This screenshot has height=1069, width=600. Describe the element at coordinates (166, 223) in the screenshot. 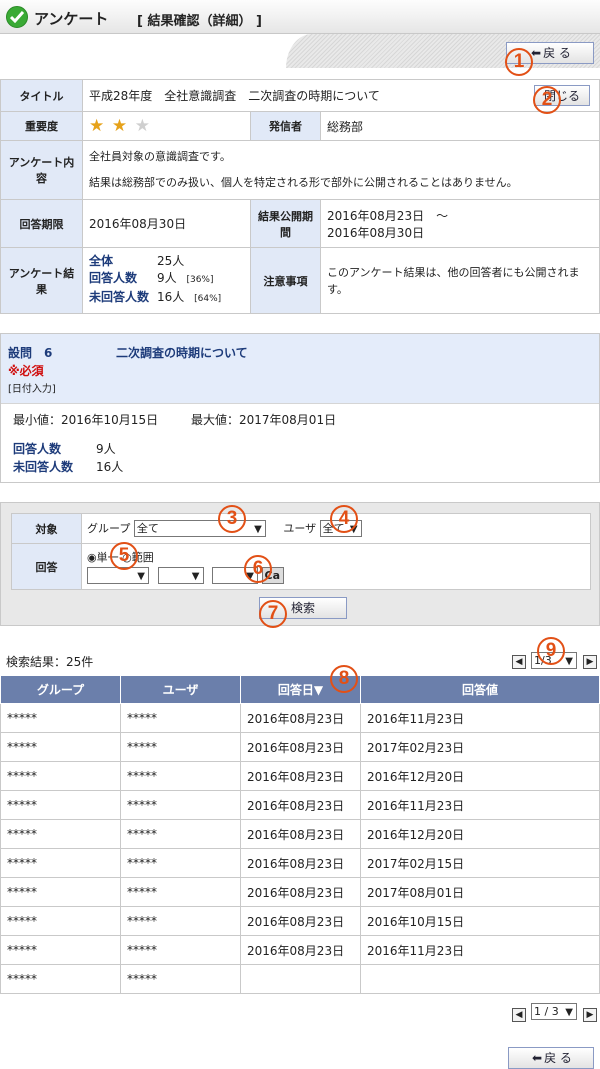

I see `deadline-value: 2016年08月30日` at that location.